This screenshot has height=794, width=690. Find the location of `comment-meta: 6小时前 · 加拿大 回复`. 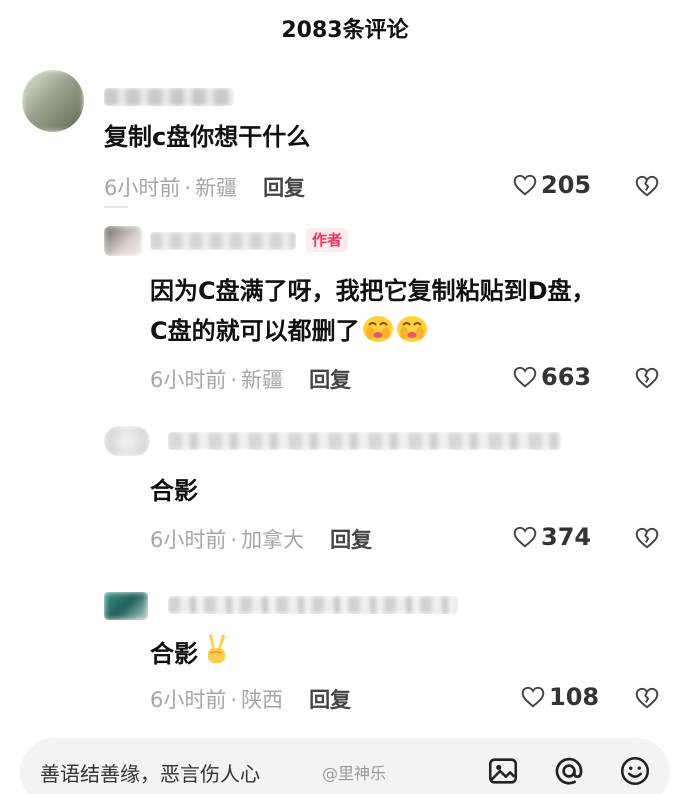

comment-meta: 6小时前 · 加拿大 回复 is located at coordinates (261, 540).